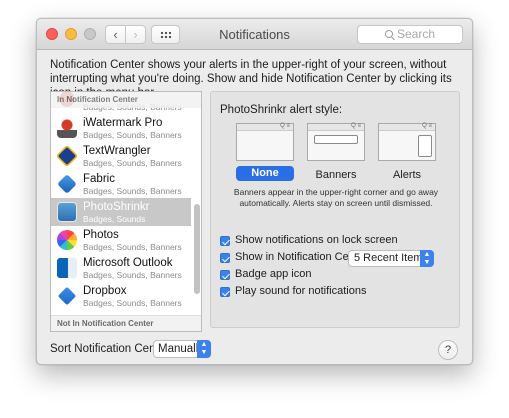  Describe the element at coordinates (117, 151) in the screenshot. I see `list-item-name: TextWrangler` at that location.